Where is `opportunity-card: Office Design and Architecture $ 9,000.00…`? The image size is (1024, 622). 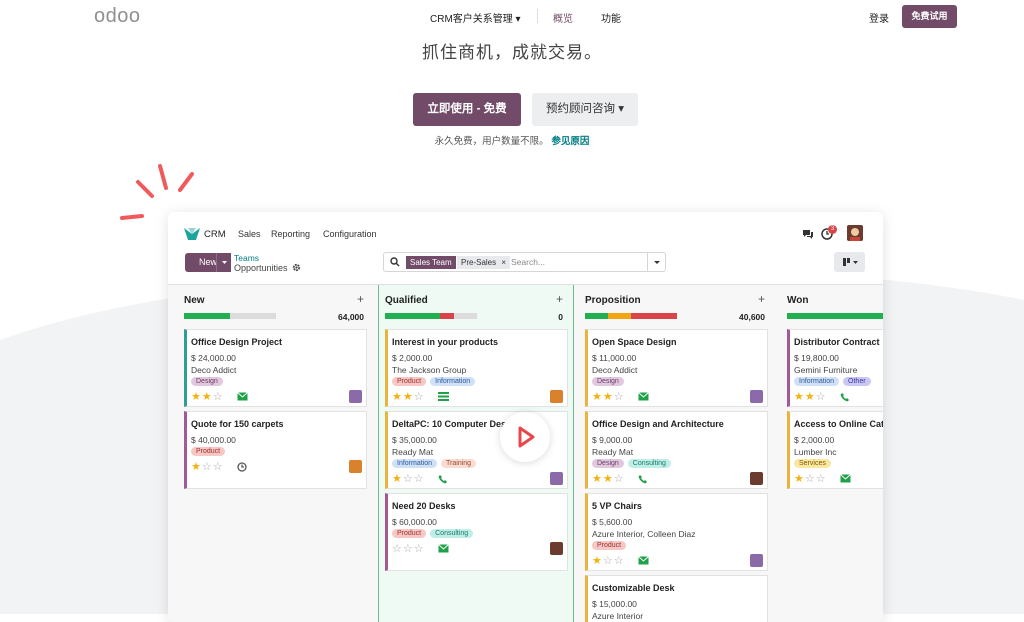 opportunity-card: Office Design and Architecture $ 9,000.00… is located at coordinates (676, 450).